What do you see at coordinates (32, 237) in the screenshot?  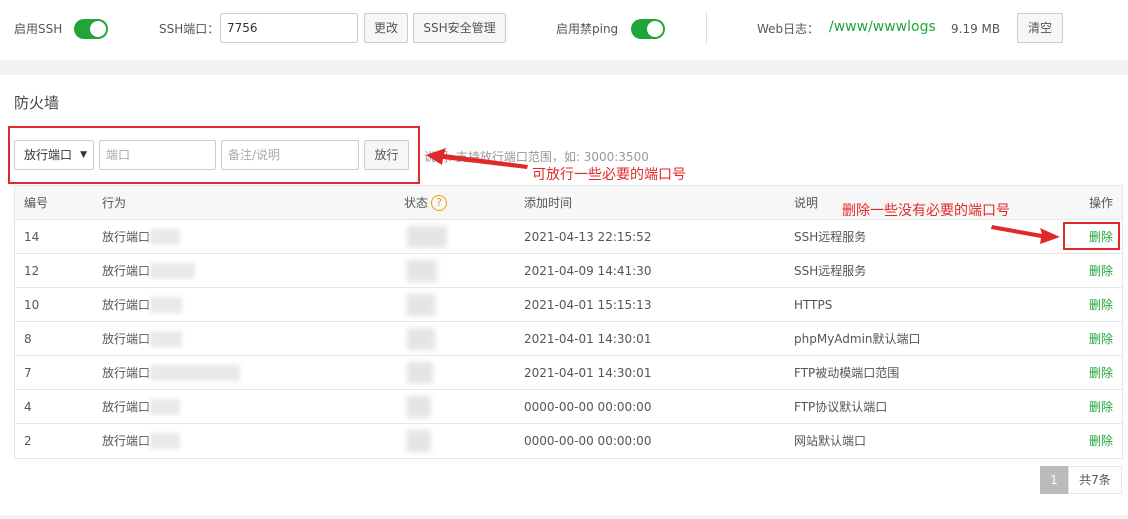 I see `row-id: 14` at bounding box center [32, 237].